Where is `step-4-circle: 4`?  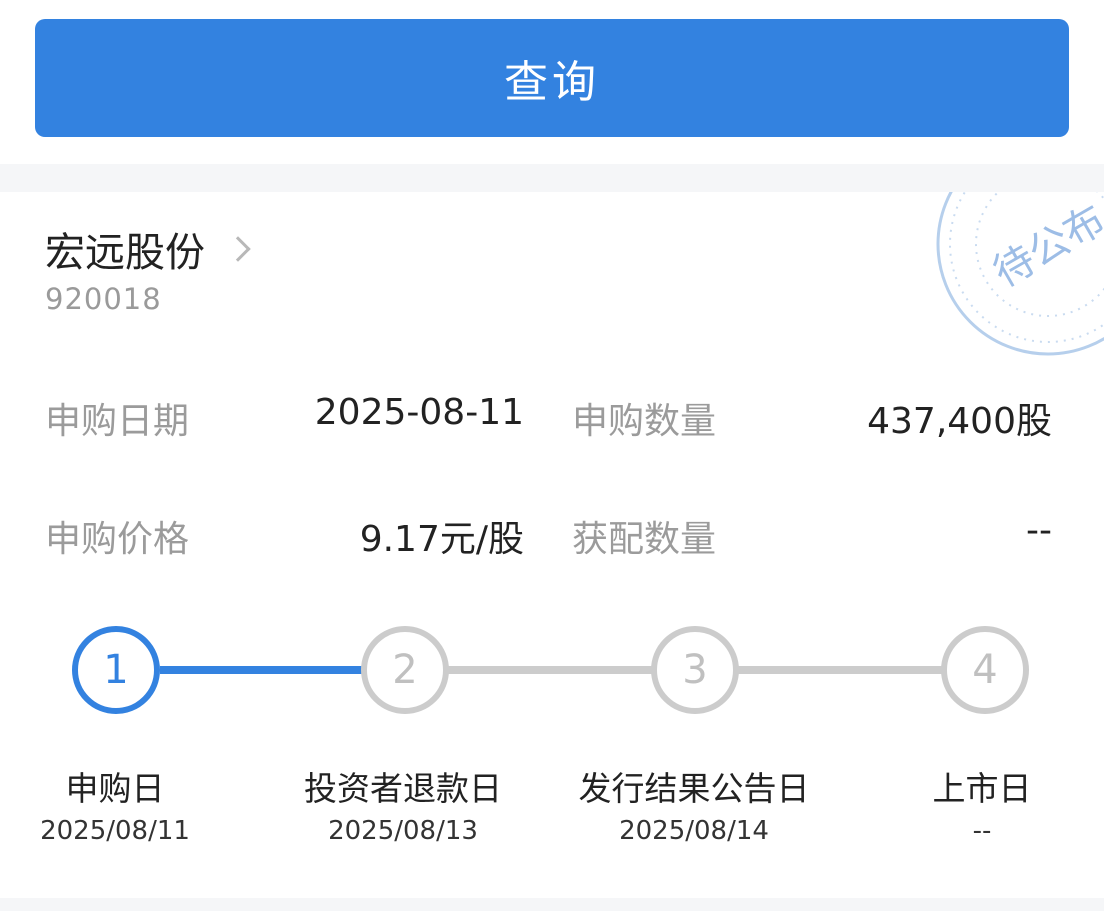 step-4-circle: 4 is located at coordinates (985, 670).